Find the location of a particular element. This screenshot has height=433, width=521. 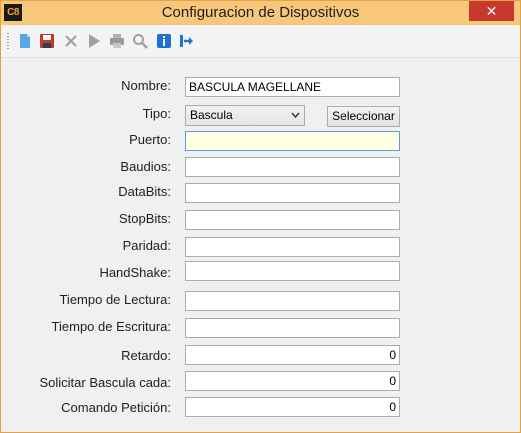

chevron-down-icon is located at coordinates (295, 115).